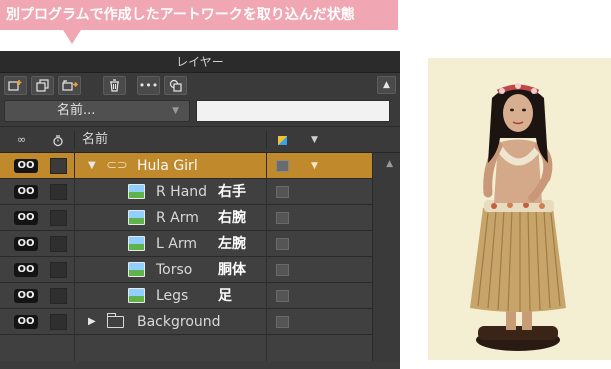 The image size is (611, 369). I want to click on filter-row: 名前... ▼, so click(200, 112).